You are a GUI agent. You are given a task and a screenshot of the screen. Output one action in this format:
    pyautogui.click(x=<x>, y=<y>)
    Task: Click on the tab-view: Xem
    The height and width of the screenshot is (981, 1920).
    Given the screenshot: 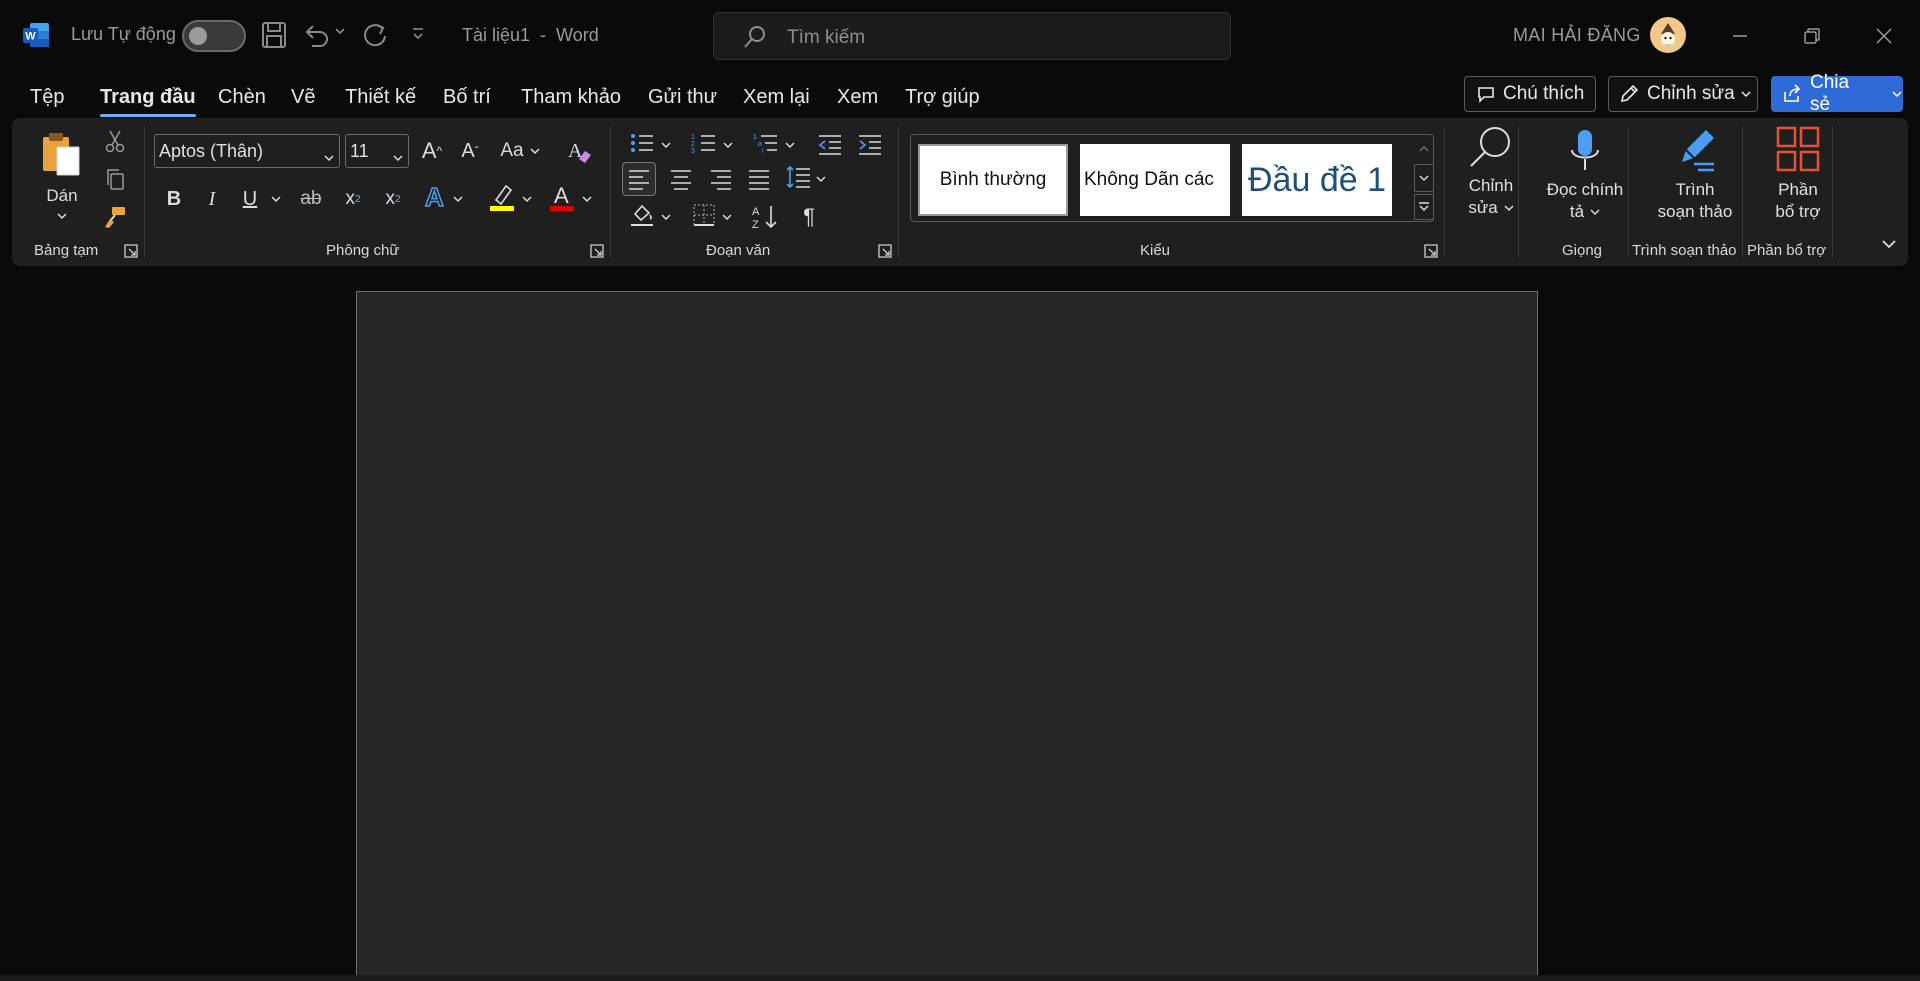 What is the action you would take?
    pyautogui.click(x=857, y=97)
    